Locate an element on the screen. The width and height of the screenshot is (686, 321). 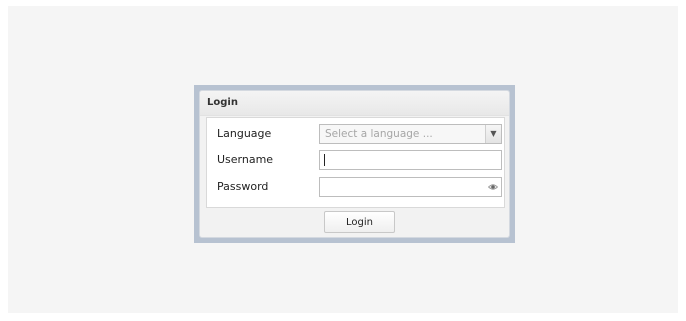
eye-icon is located at coordinates (493, 187).